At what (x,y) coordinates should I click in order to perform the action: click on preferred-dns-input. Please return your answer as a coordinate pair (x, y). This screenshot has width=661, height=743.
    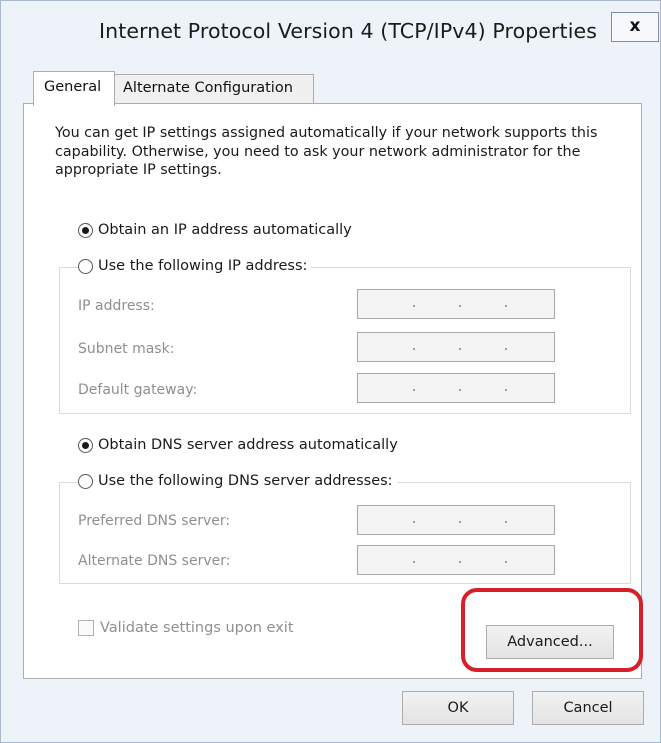
    Looking at the image, I should click on (456, 520).